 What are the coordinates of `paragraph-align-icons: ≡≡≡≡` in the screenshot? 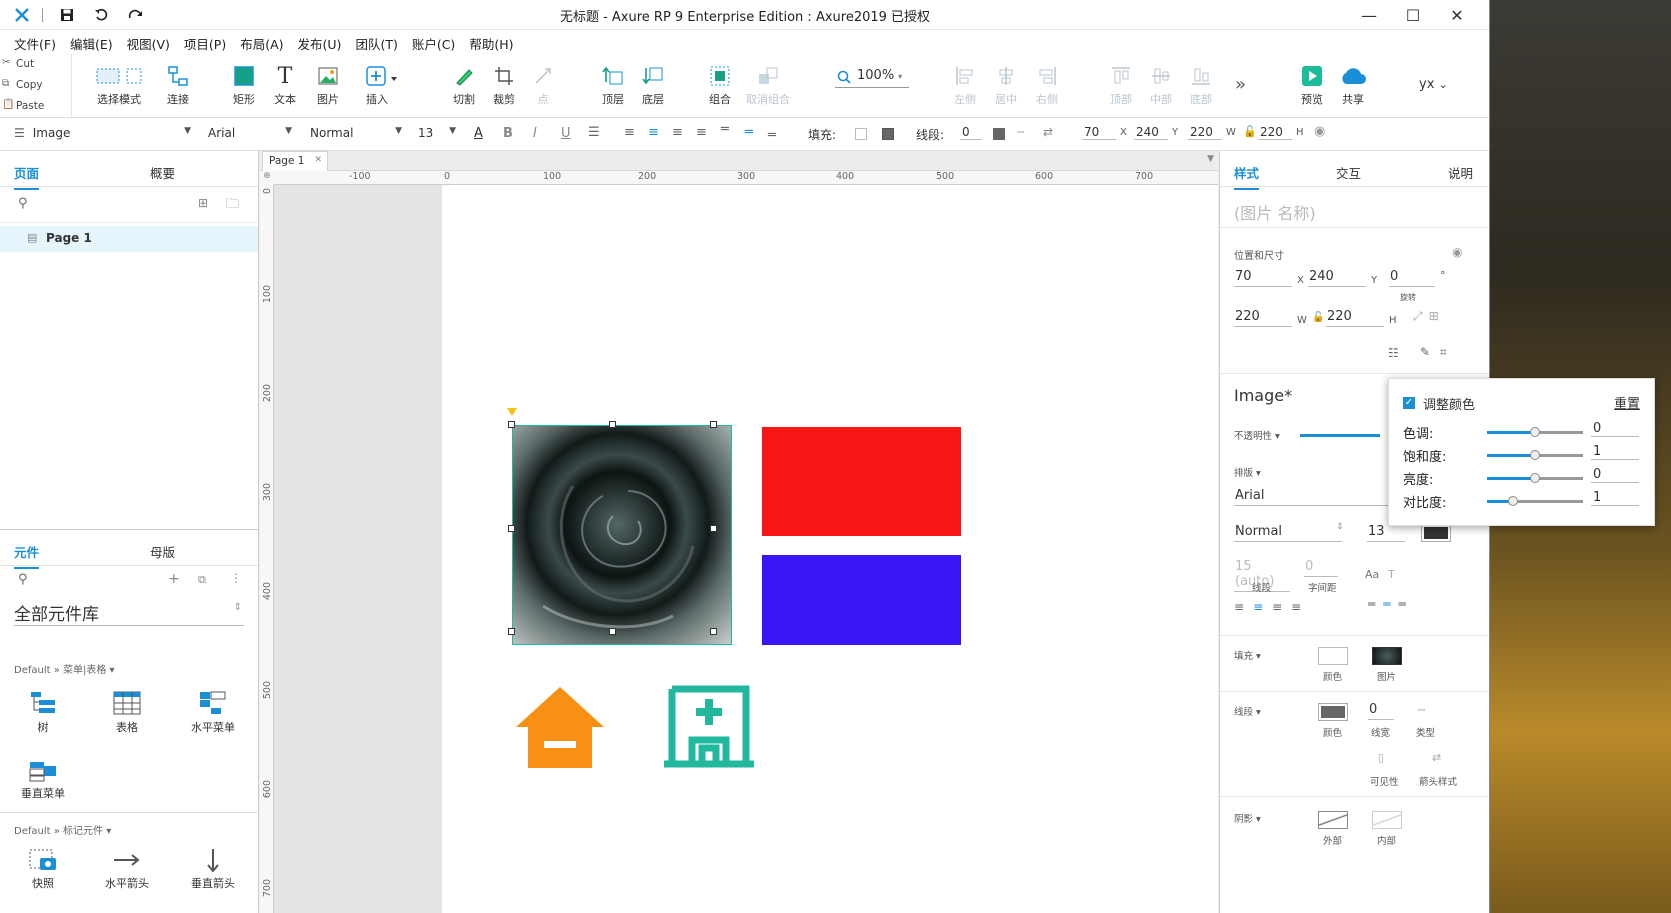 It's located at (1272, 607).